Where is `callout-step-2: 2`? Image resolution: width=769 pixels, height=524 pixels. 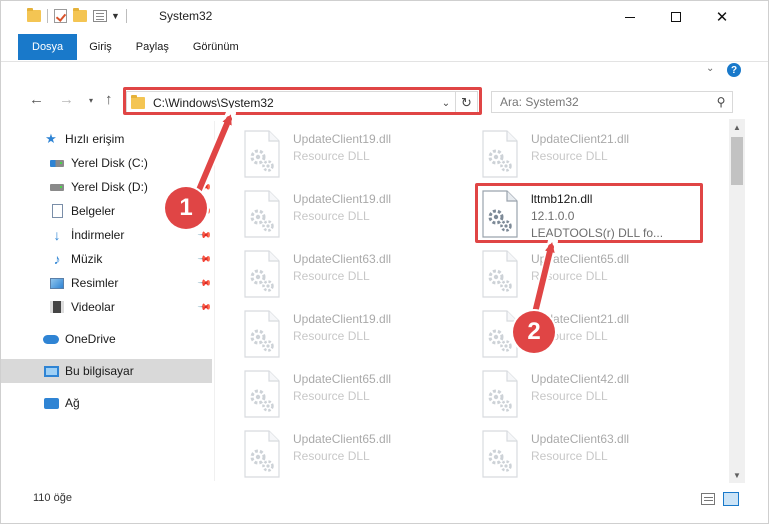
callout-step-2: 2 is located at coordinates (534, 332).